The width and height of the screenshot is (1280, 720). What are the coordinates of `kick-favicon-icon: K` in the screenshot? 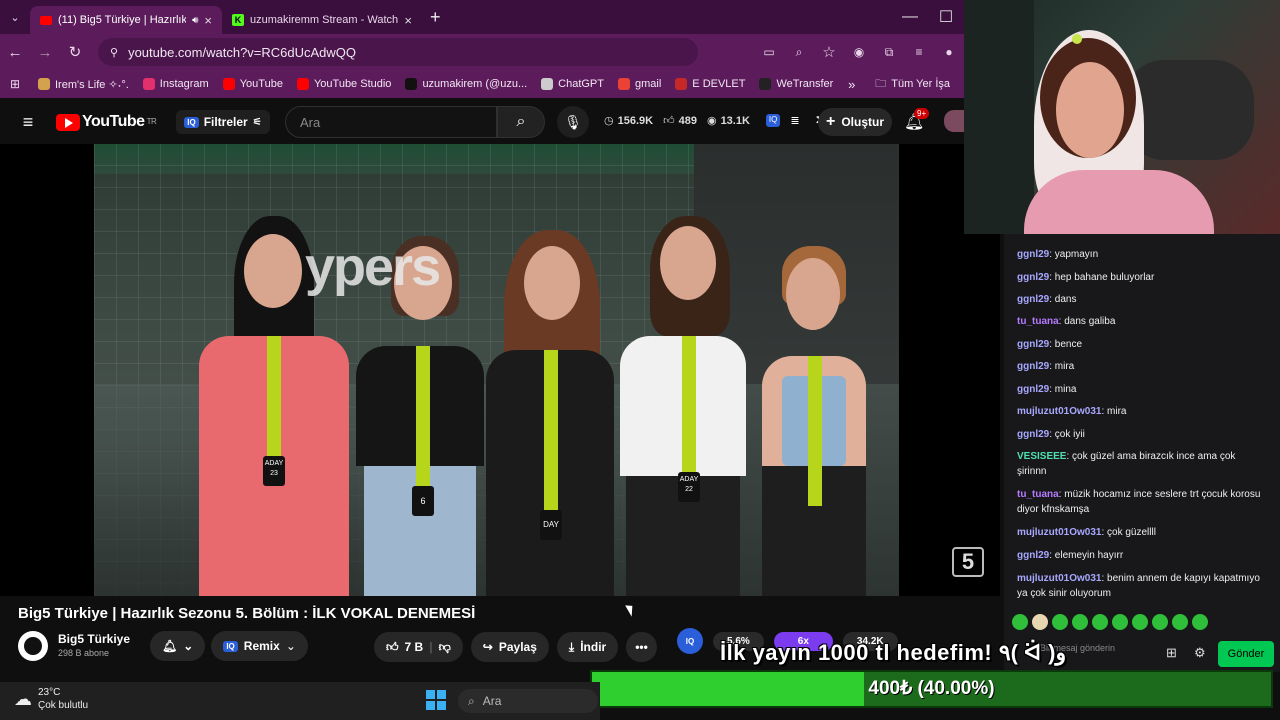 It's located at (238, 20).